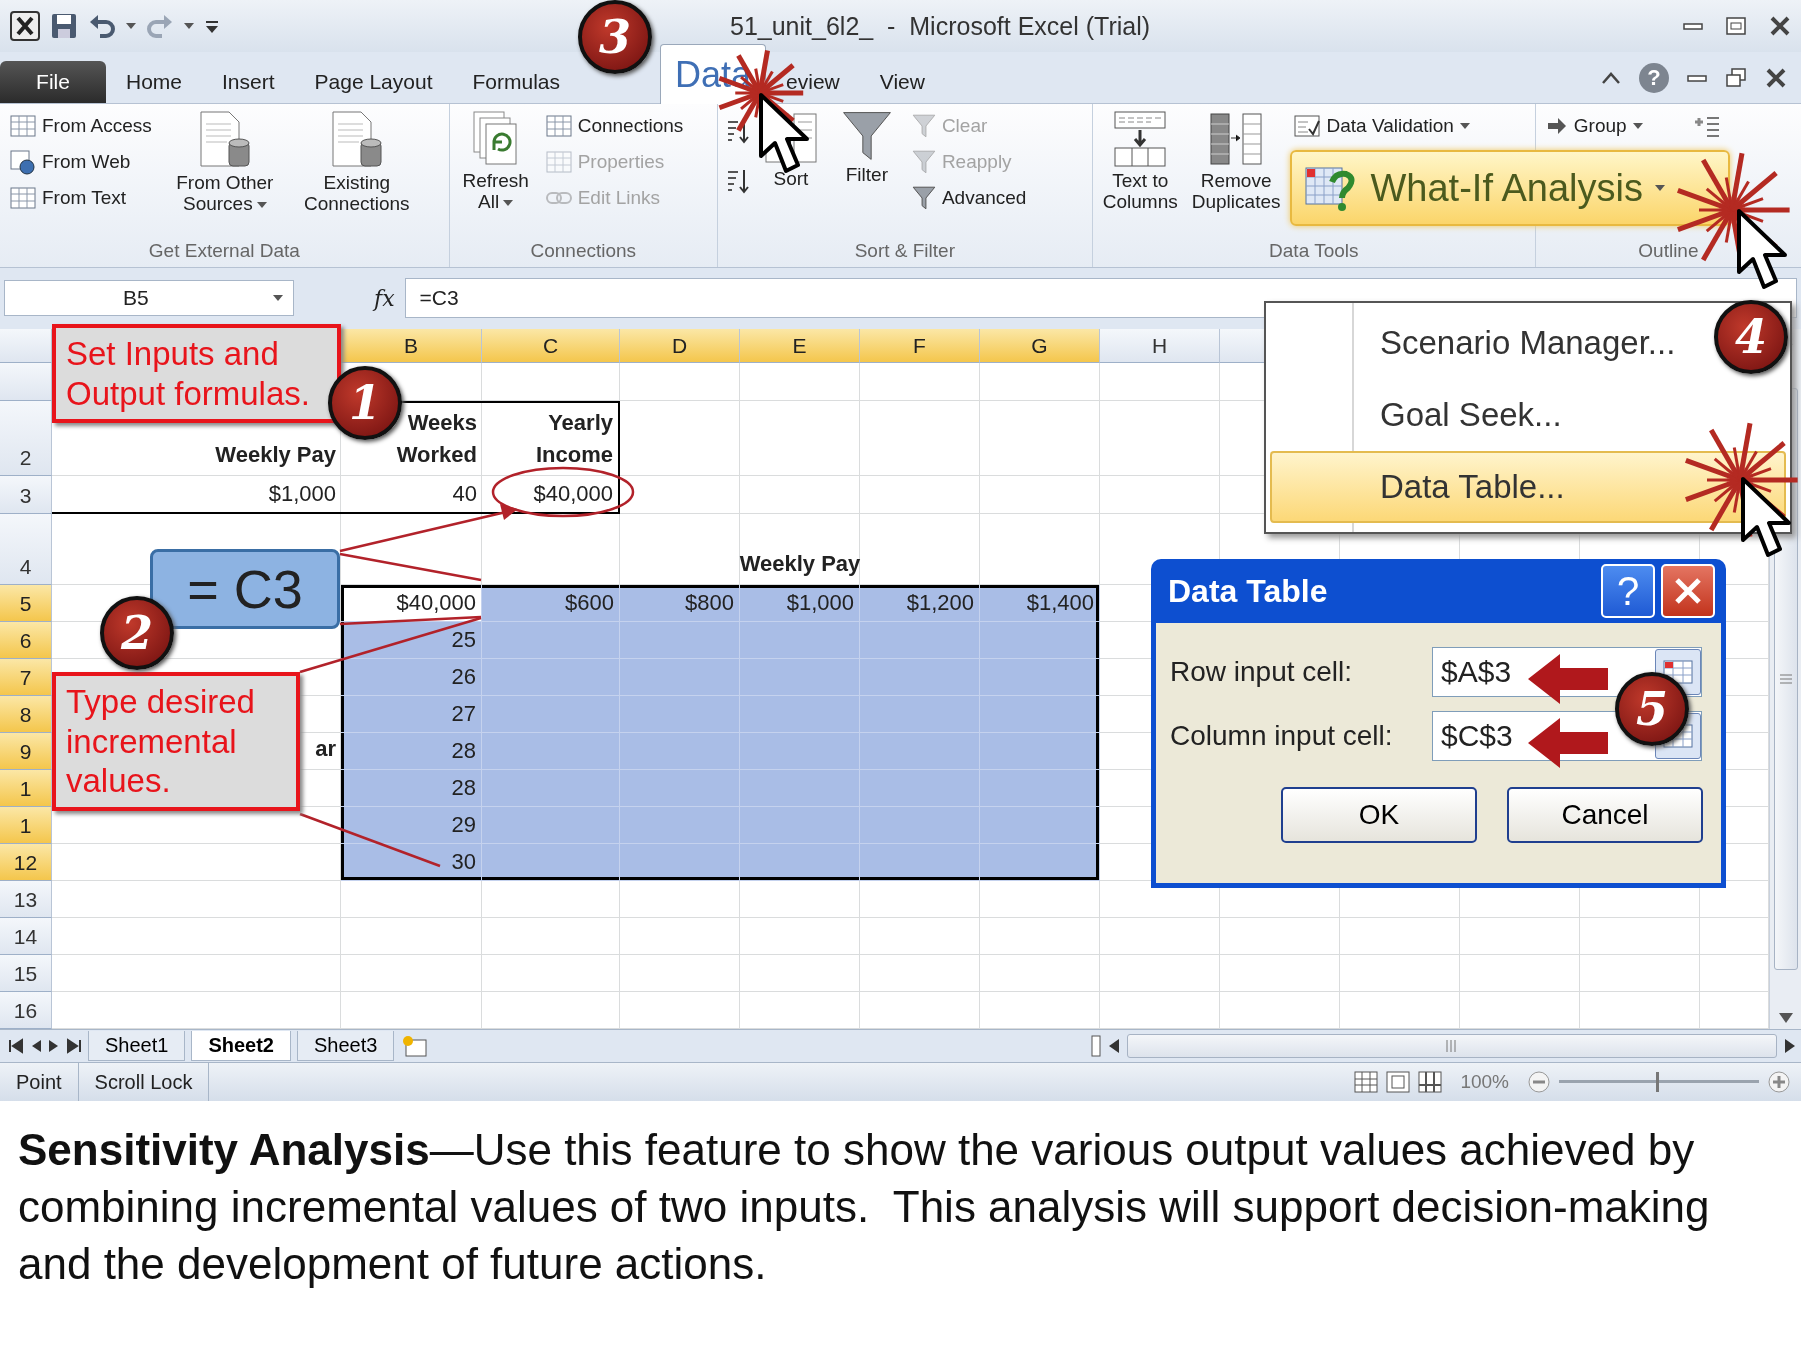 This screenshot has height=1349, width=1801. I want to click on row-header: 7, so click(26, 677).